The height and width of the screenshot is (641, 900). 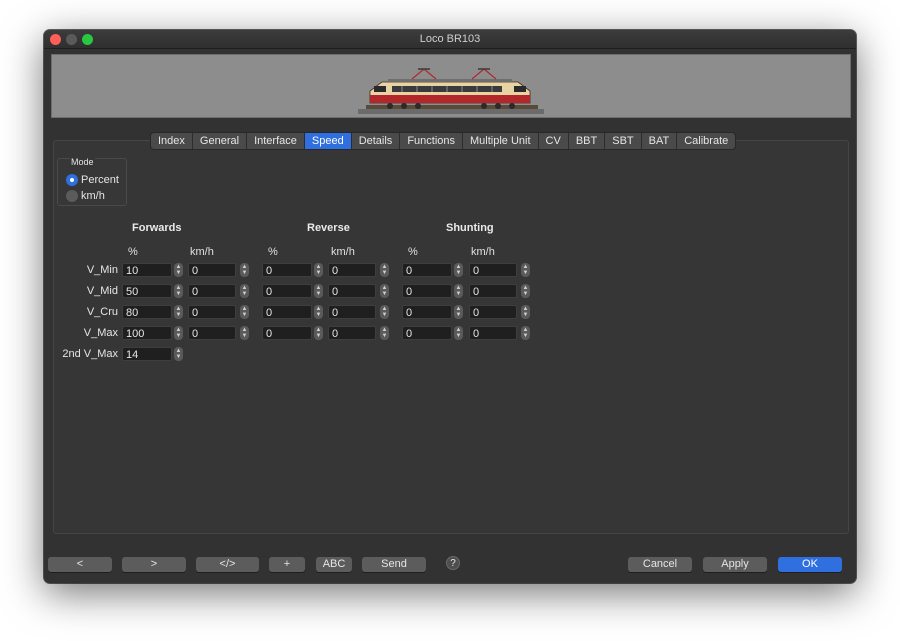 I want to click on vmid-forwards-kmh-input: 0, so click(x=212, y=291).